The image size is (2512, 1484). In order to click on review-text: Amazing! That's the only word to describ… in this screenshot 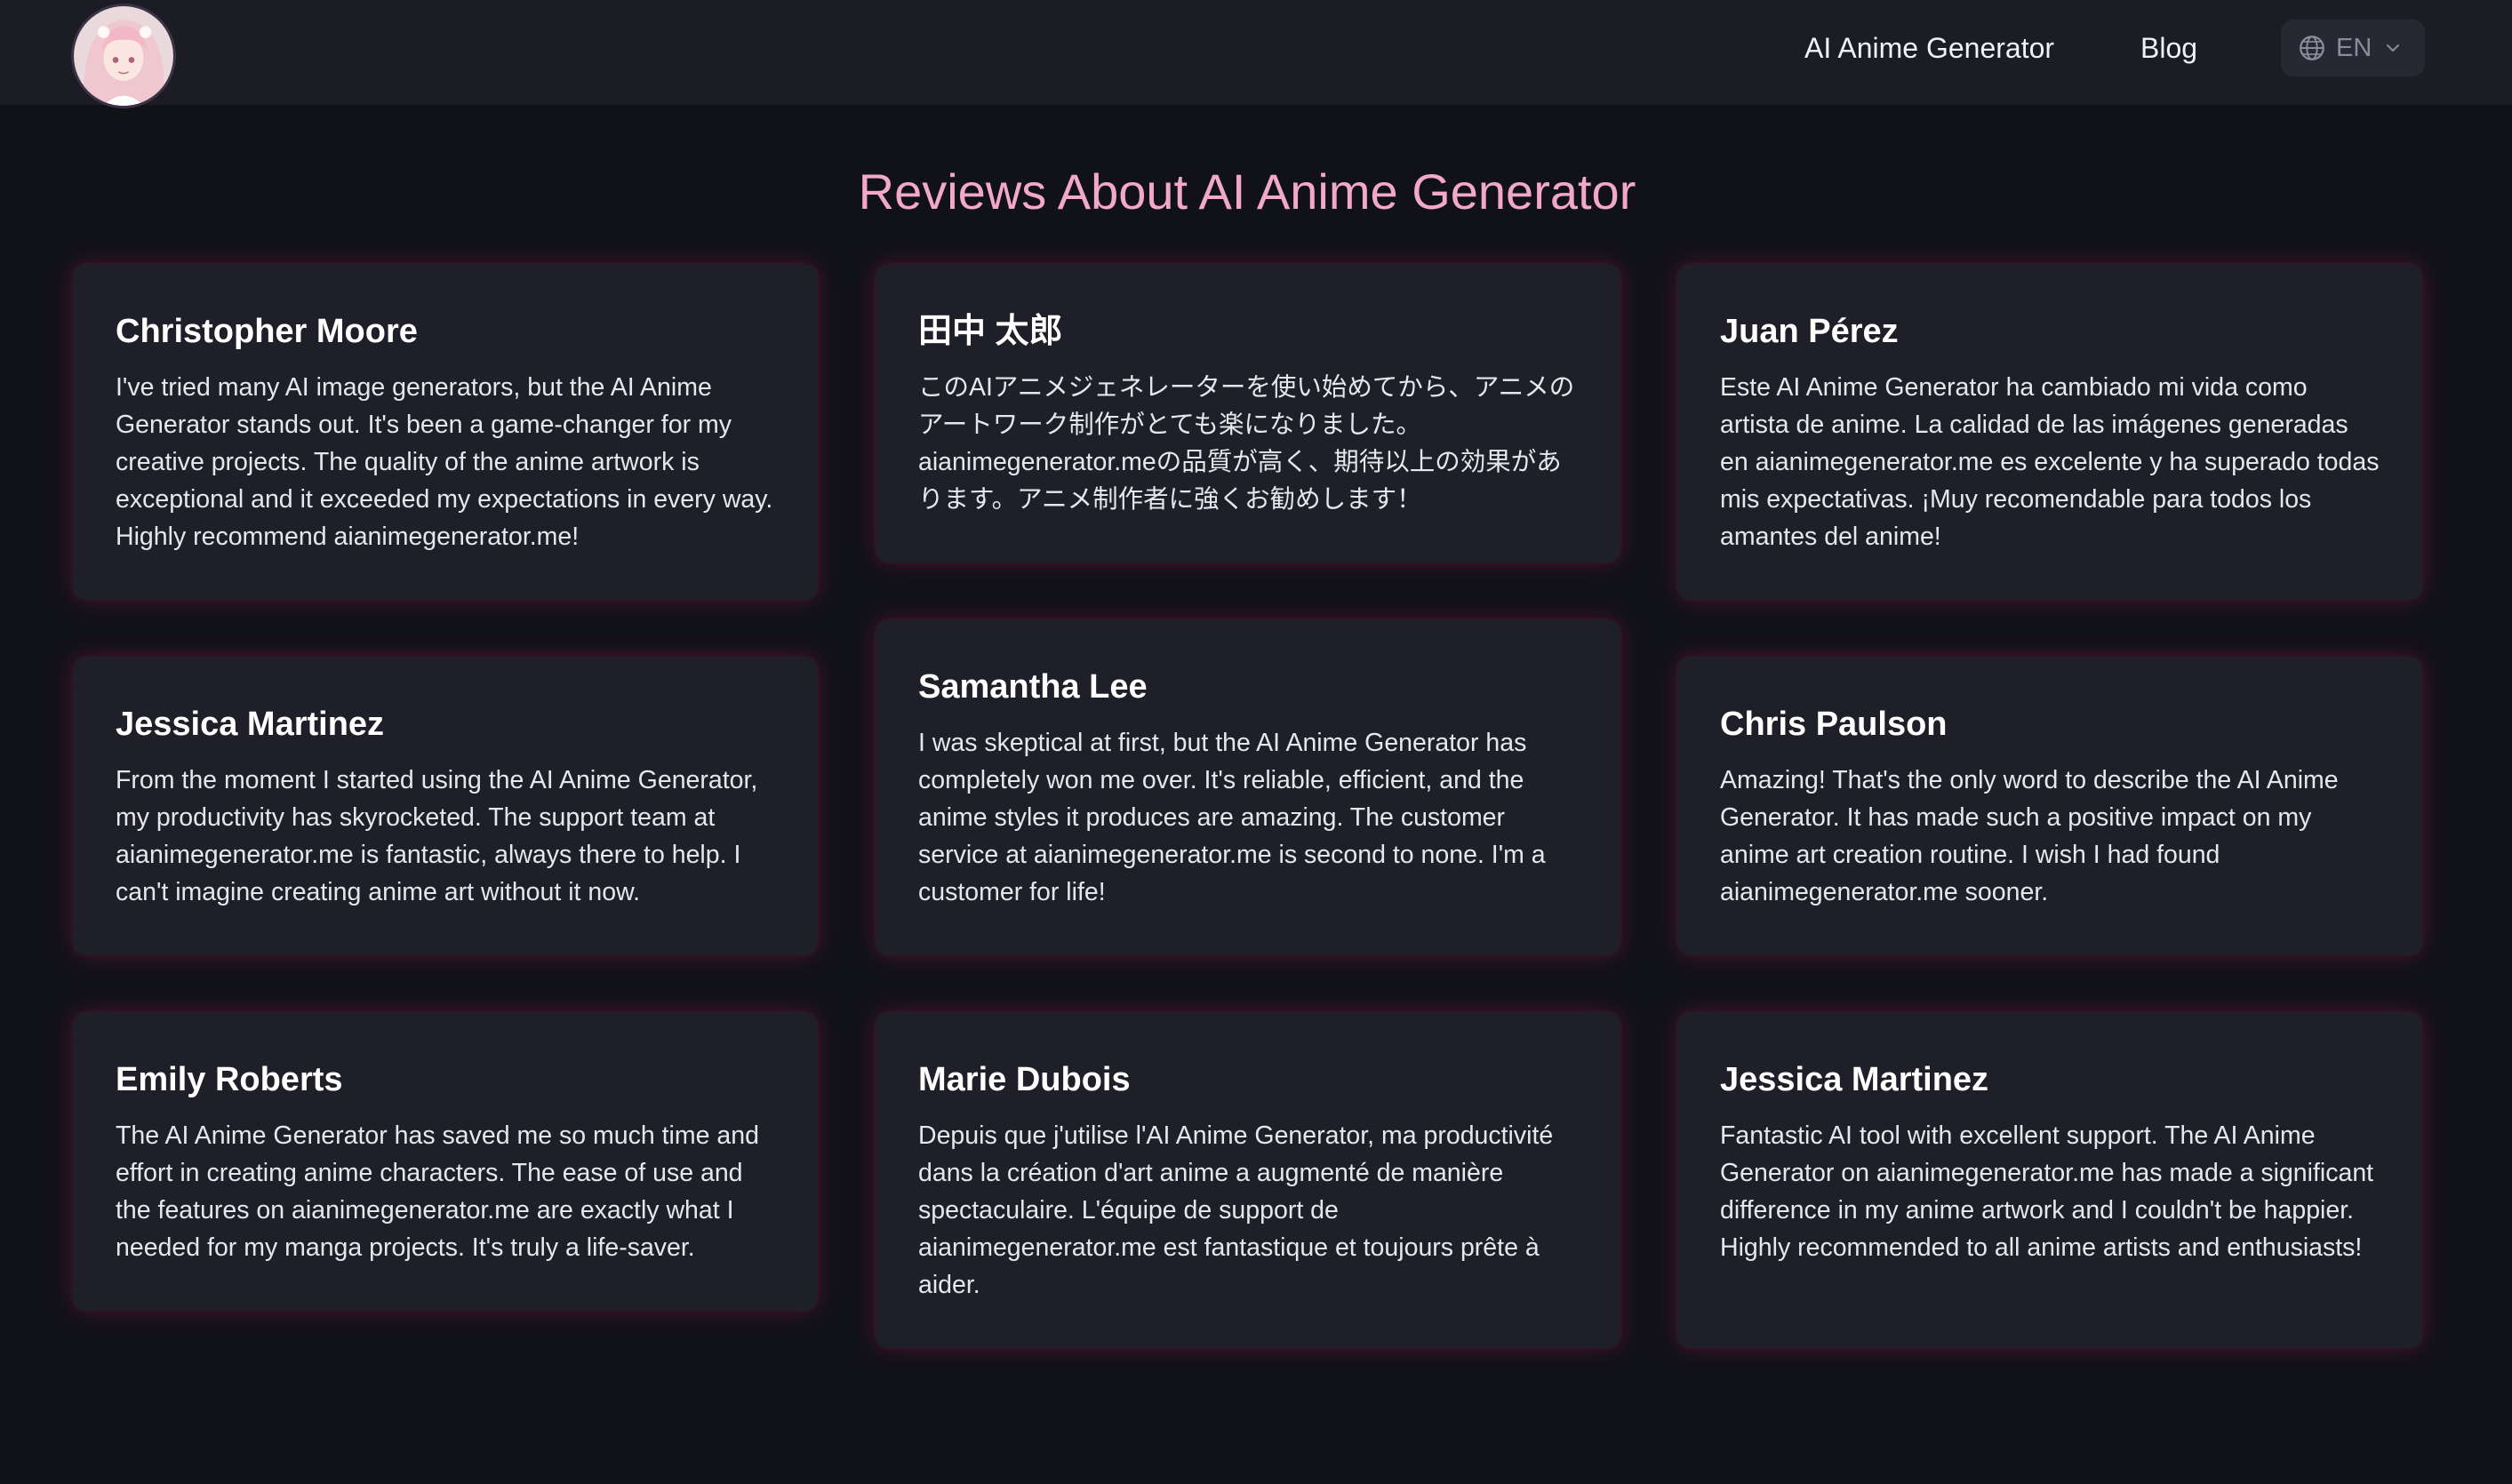, I will do `click(2029, 836)`.